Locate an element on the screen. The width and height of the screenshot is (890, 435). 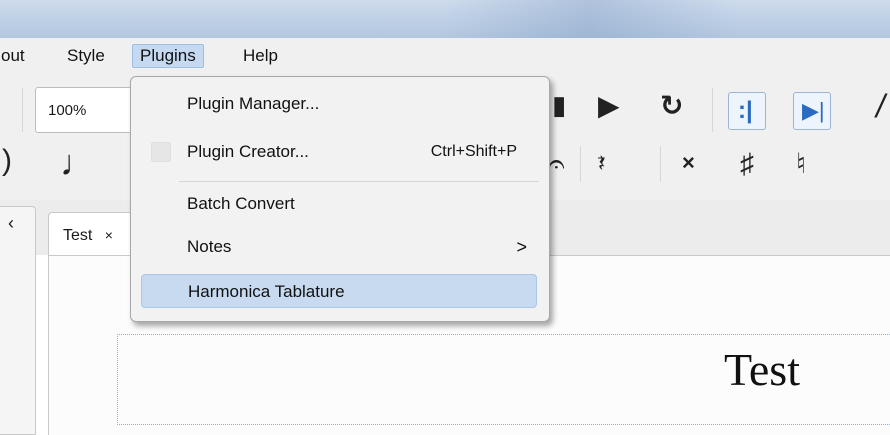
menu-item-label: Batch Convert is located at coordinates (241, 203).